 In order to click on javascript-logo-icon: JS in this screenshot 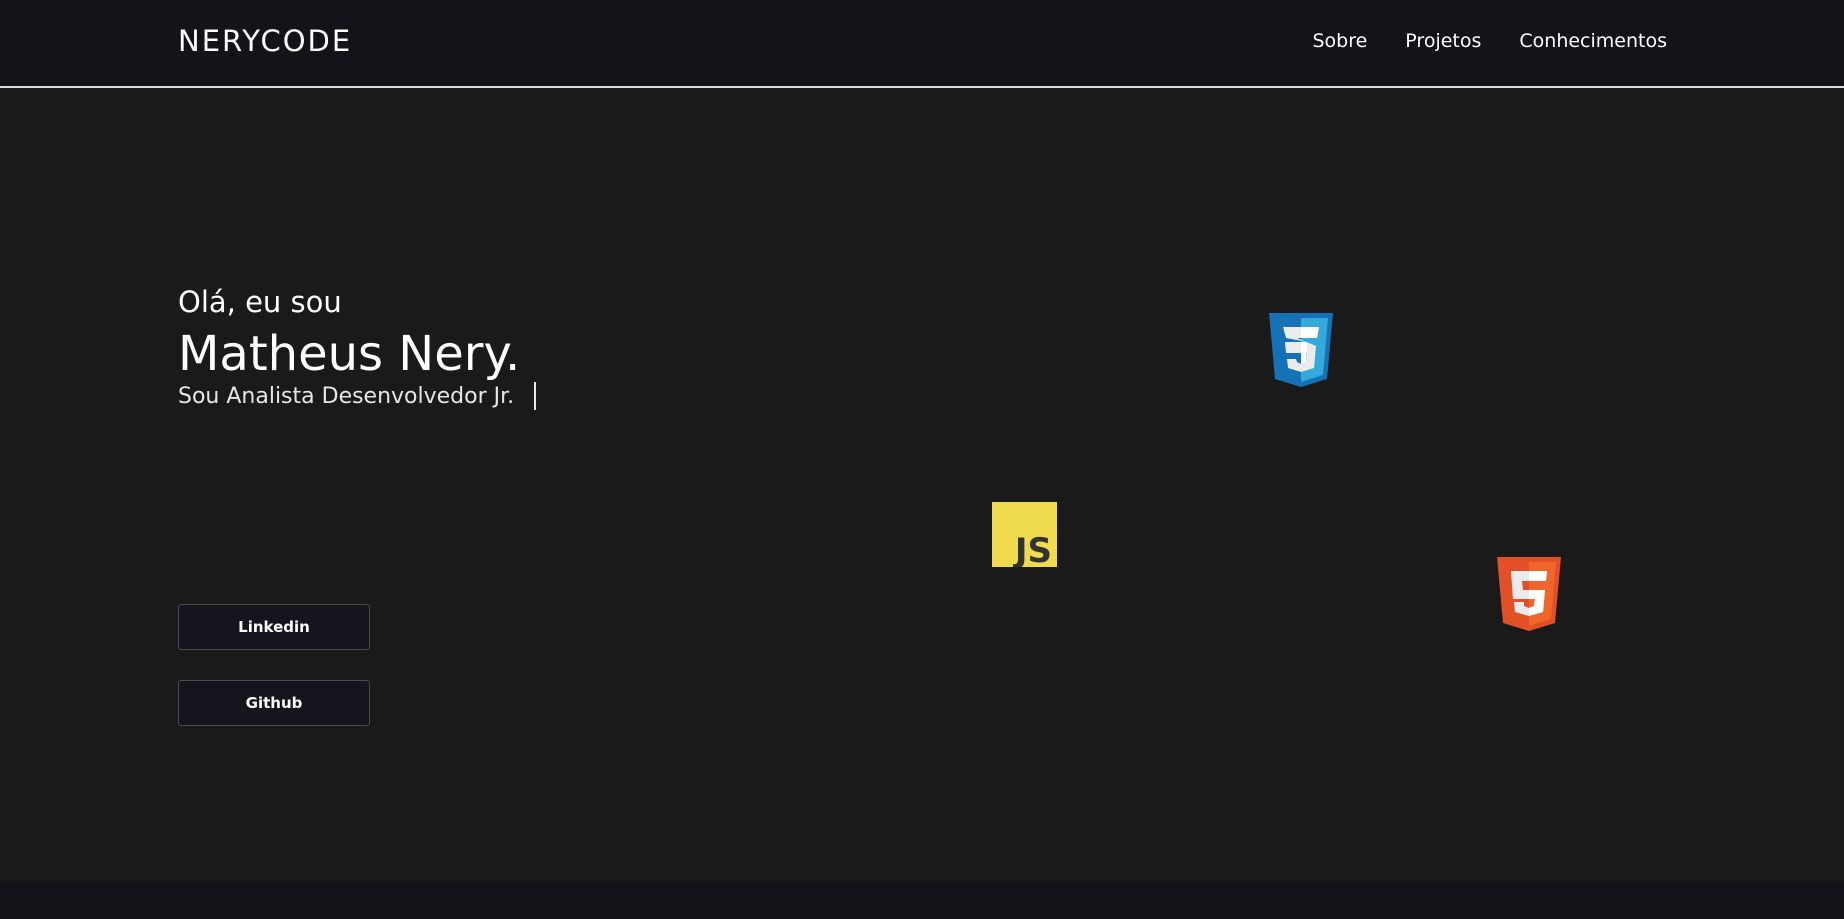, I will do `click(1024, 536)`.